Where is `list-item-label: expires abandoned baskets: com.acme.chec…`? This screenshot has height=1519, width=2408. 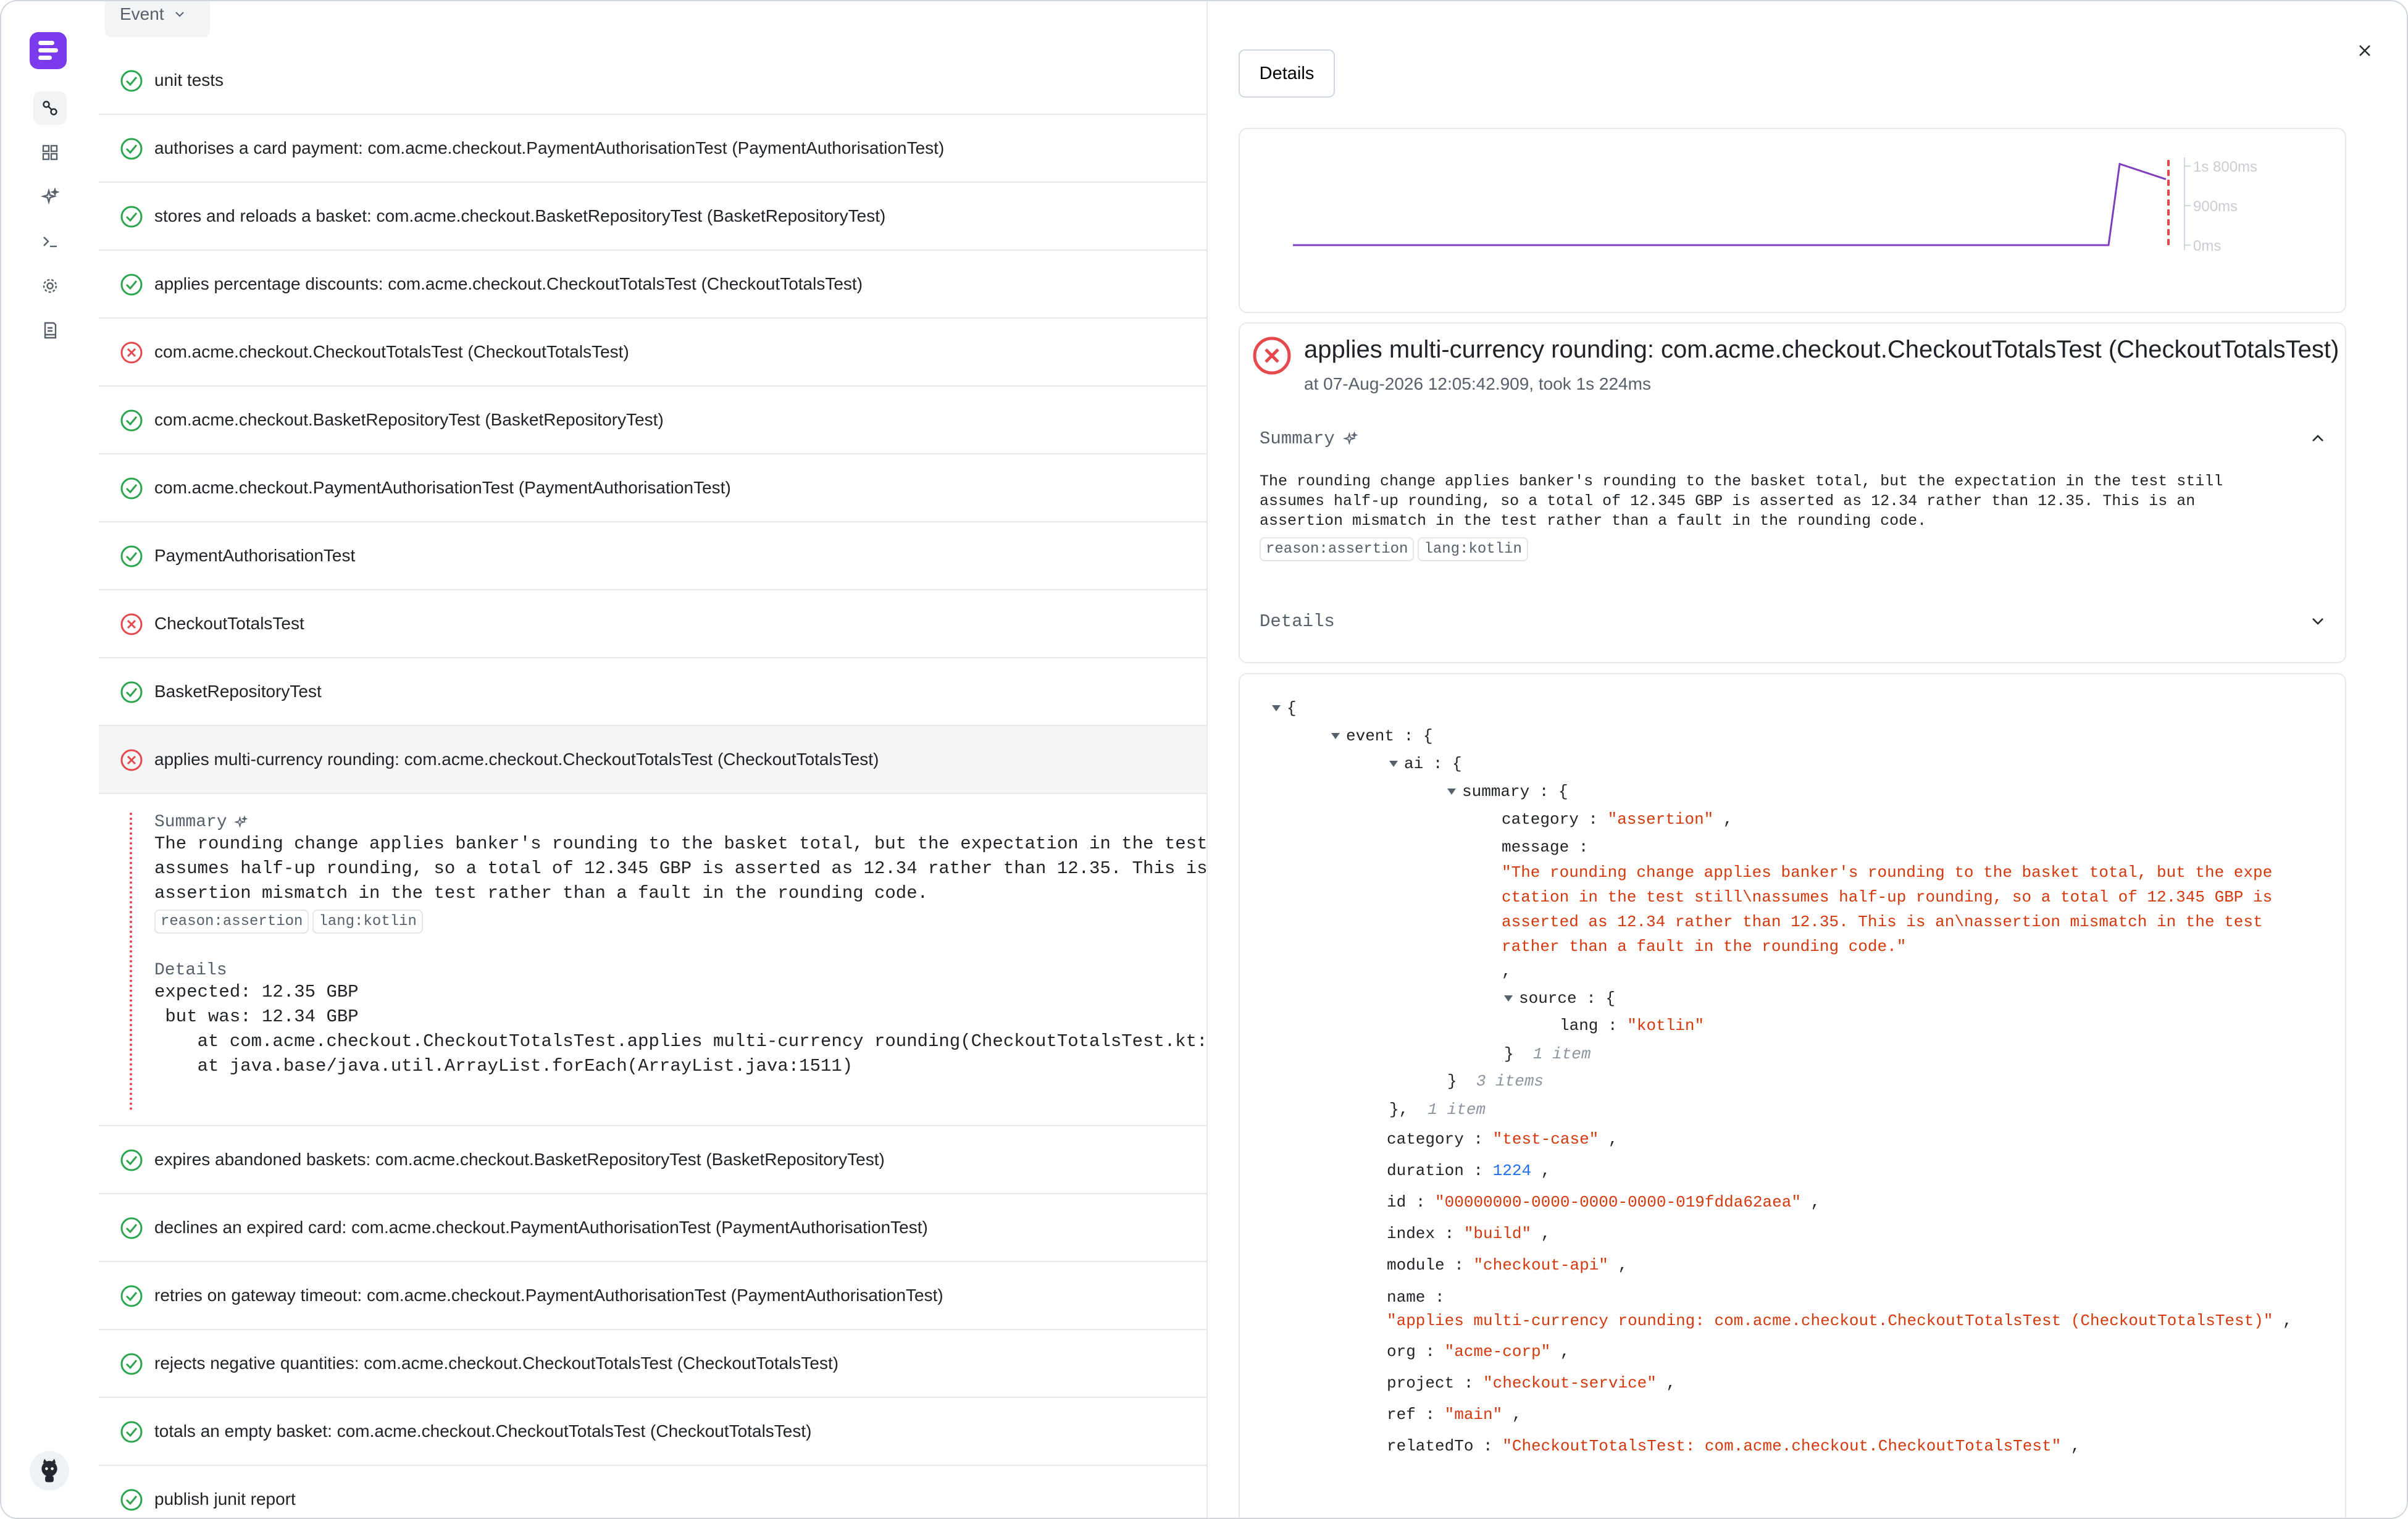
list-item-label: expires abandoned baskets: com.acme.chec… is located at coordinates (519, 1159).